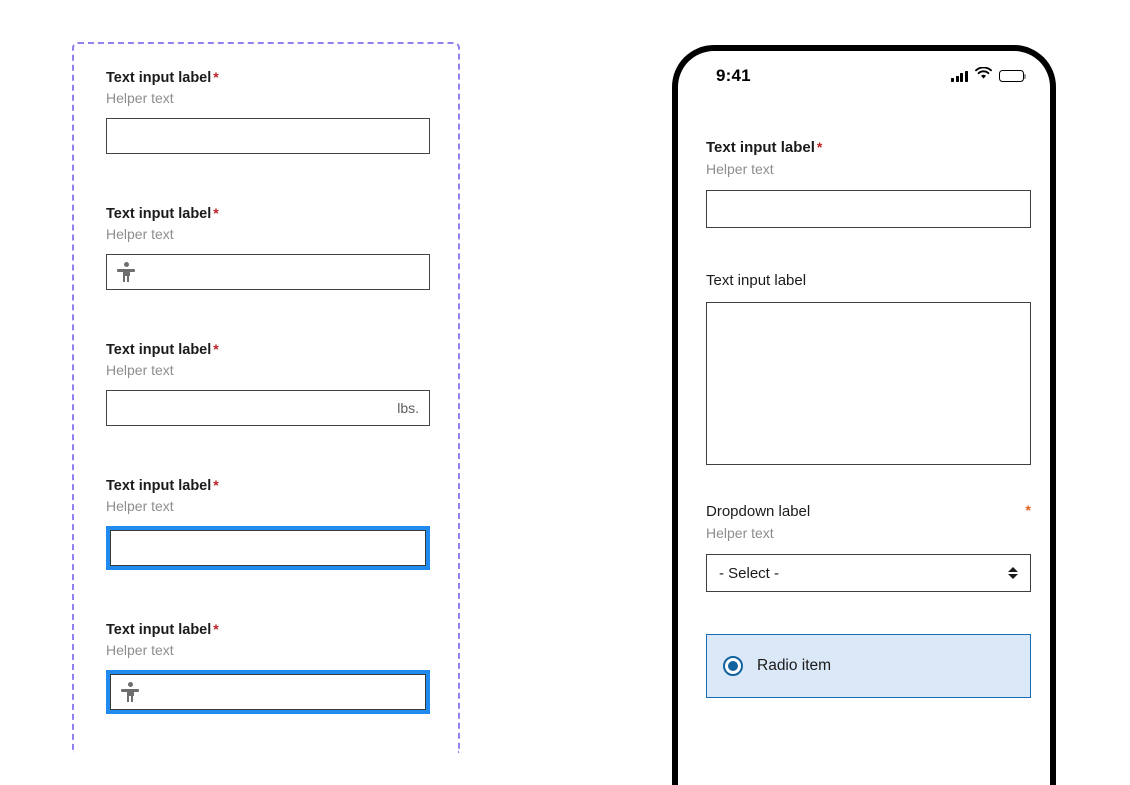 The image size is (1130, 785). I want to click on field-2-label-text: Text input label, so click(159, 214).